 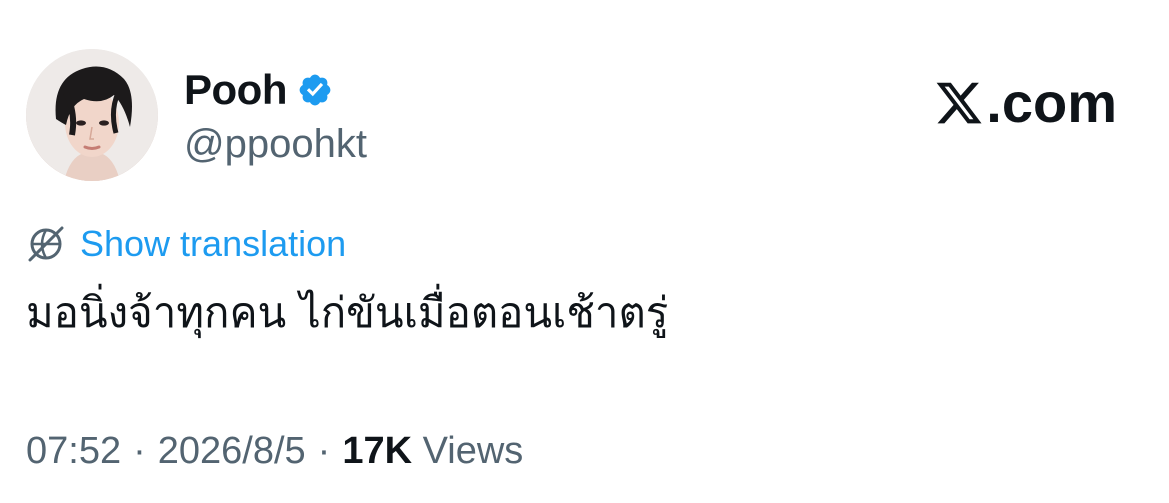 I want to click on translation-row: Show translation, so click(x=186, y=244).